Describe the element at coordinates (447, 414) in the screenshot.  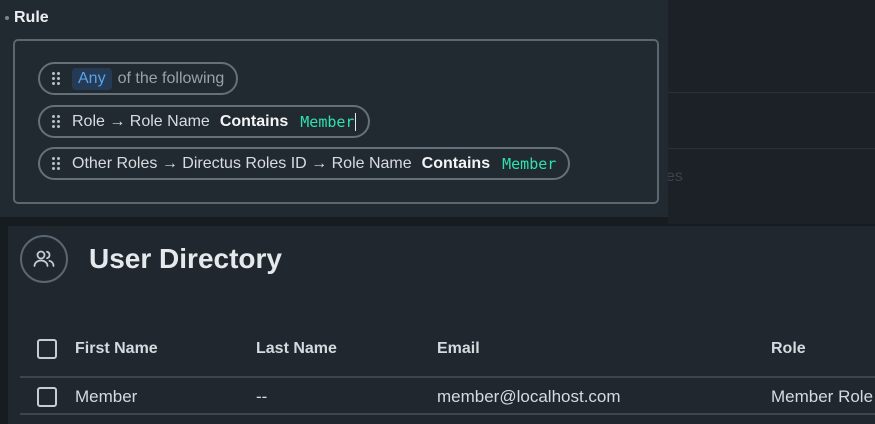
I see `table-row-divider` at that location.